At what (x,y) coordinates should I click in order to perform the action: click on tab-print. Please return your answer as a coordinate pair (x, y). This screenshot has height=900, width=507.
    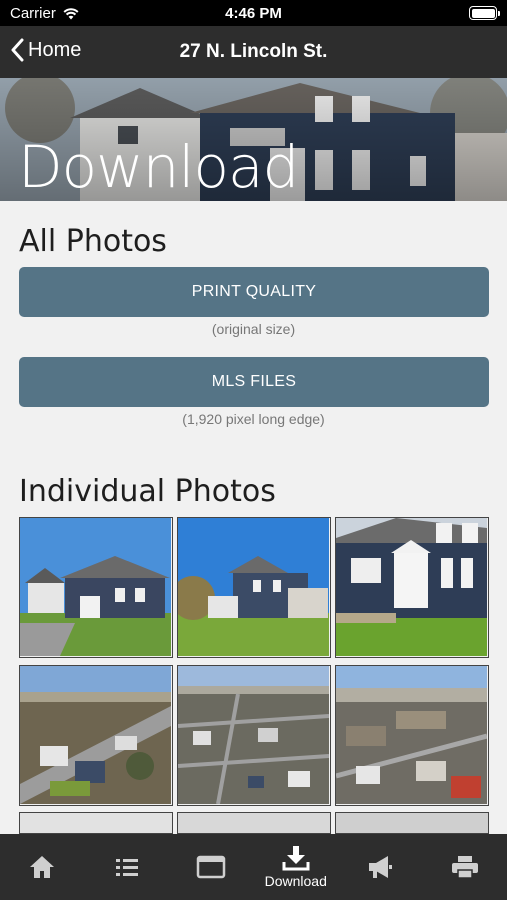
    Looking at the image, I should click on (465, 867).